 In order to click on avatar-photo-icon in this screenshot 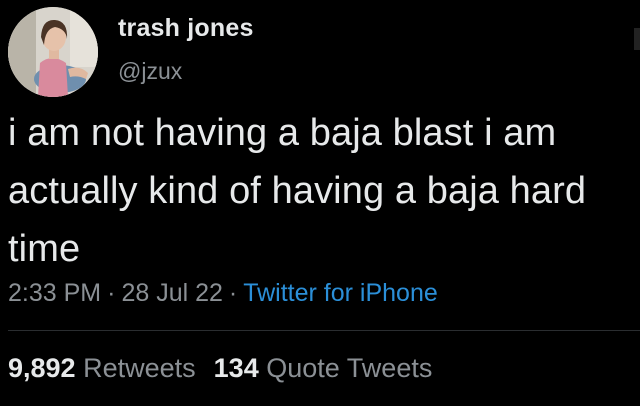, I will do `click(53, 52)`.